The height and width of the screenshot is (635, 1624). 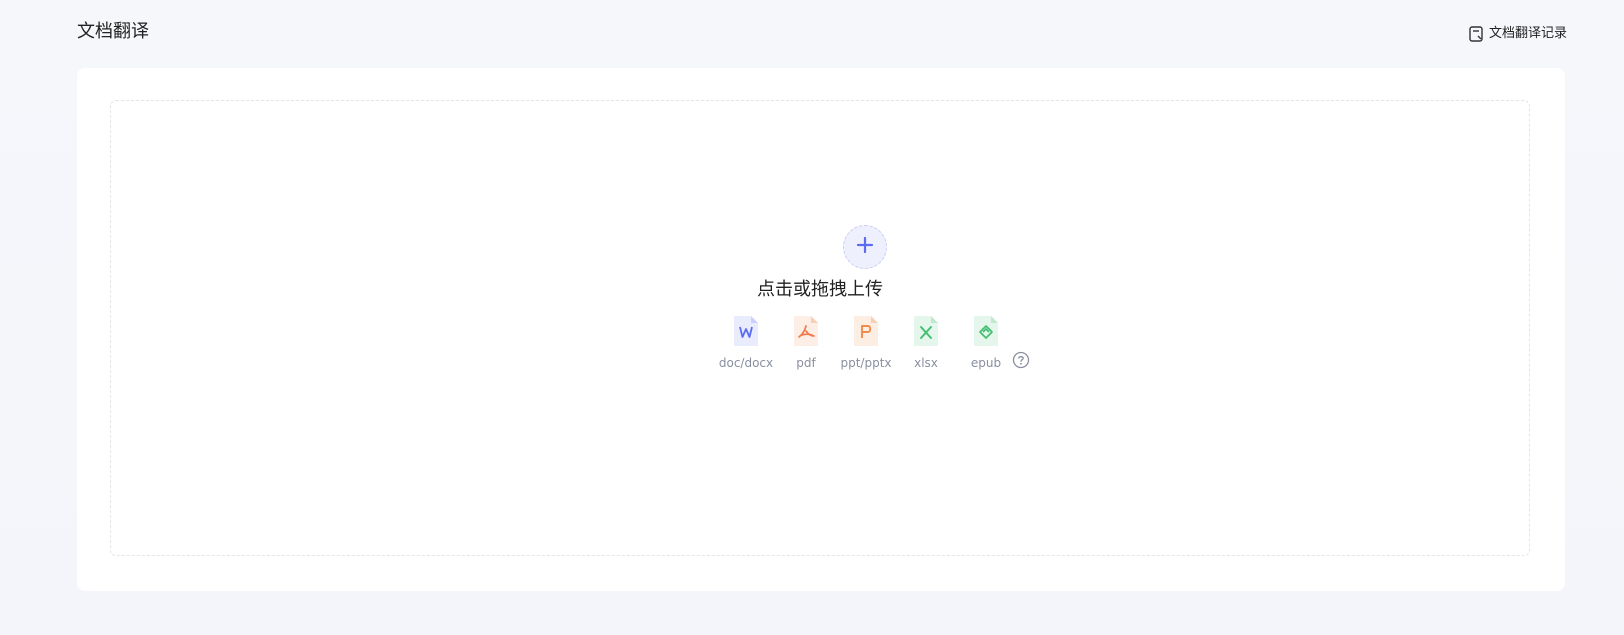 I want to click on file-type-ppt: ppt/pptx, so click(x=866, y=343).